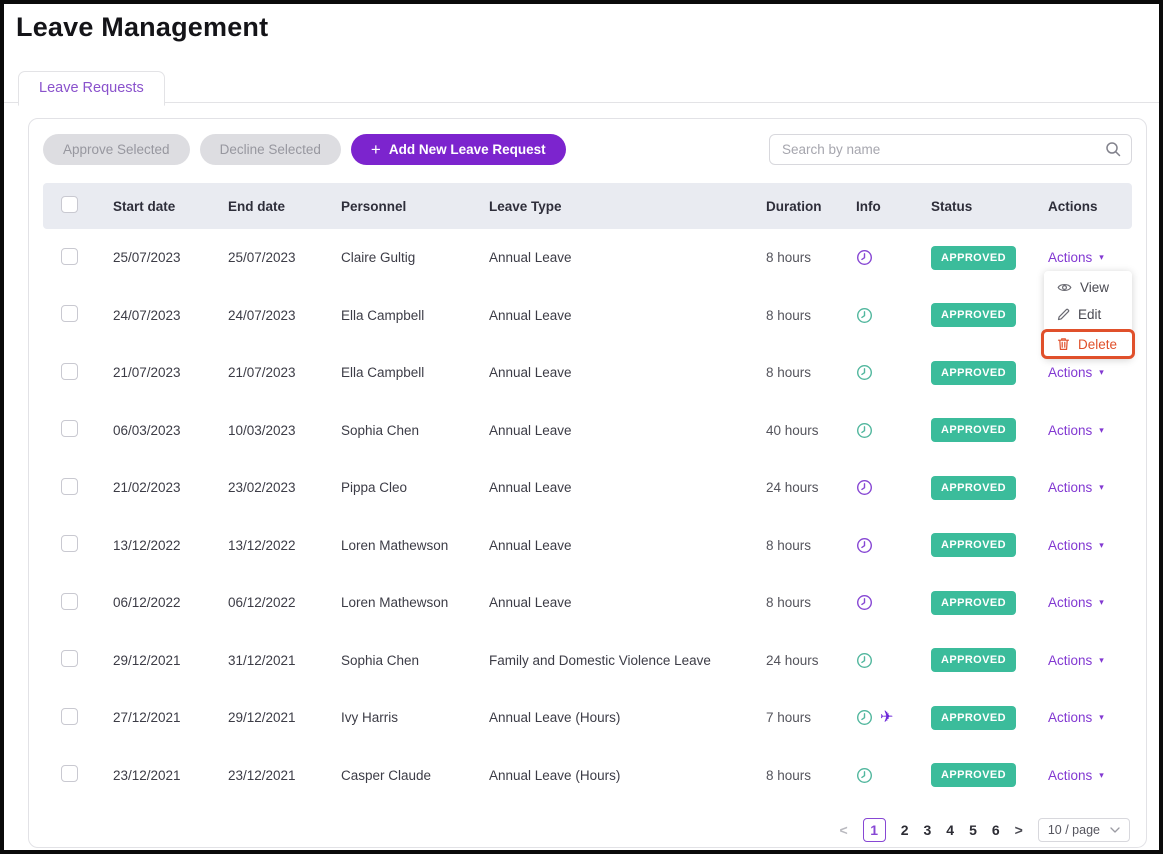 The image size is (1163, 854). What do you see at coordinates (116, 149) in the screenshot?
I see `approve-selected-button: Approve Selected` at bounding box center [116, 149].